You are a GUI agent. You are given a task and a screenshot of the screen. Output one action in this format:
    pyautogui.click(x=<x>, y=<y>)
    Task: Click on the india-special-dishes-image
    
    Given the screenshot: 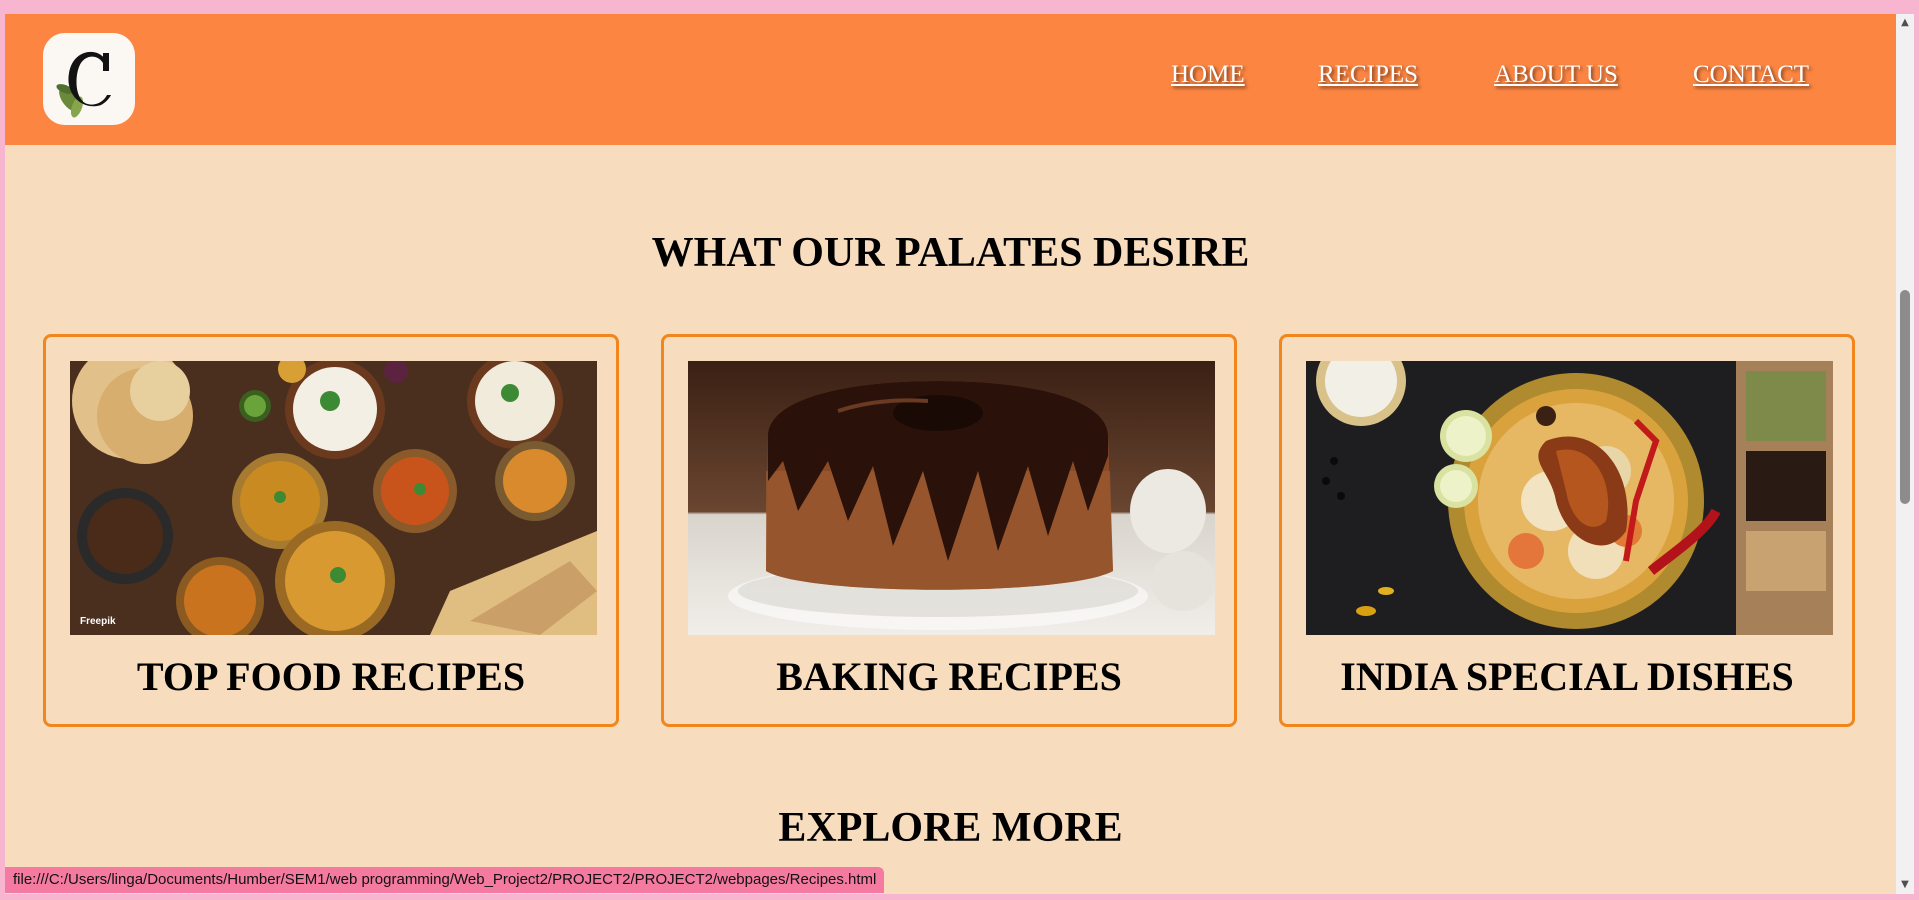 What is the action you would take?
    pyautogui.click(x=1569, y=498)
    